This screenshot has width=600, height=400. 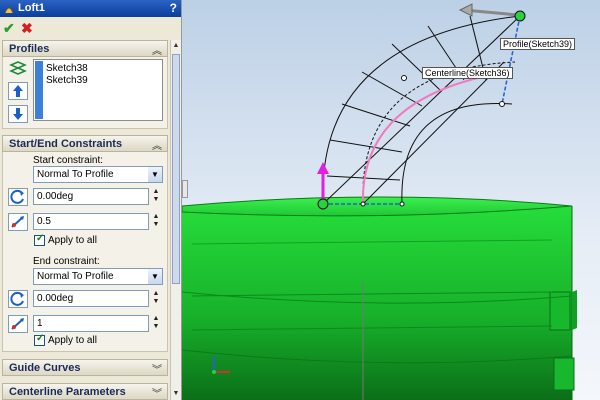 What do you see at coordinates (176, 46) in the screenshot?
I see `scroll-up-arrow: ▲` at bounding box center [176, 46].